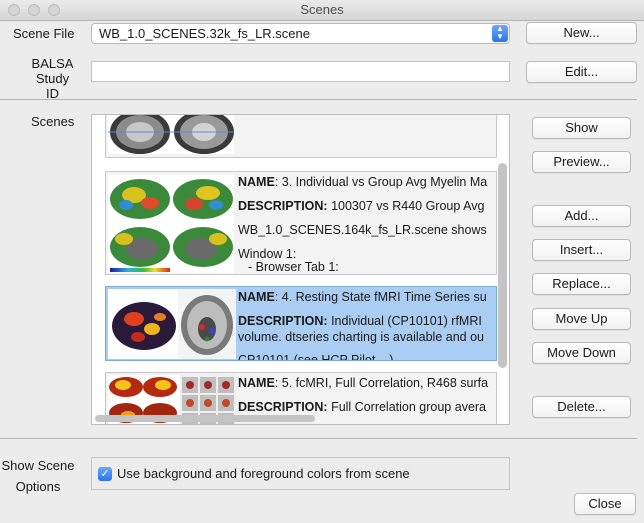 The image size is (644, 523). What do you see at coordinates (406, 206) in the screenshot?
I see `scene-description: 100307 vs R440 Group Avg` at bounding box center [406, 206].